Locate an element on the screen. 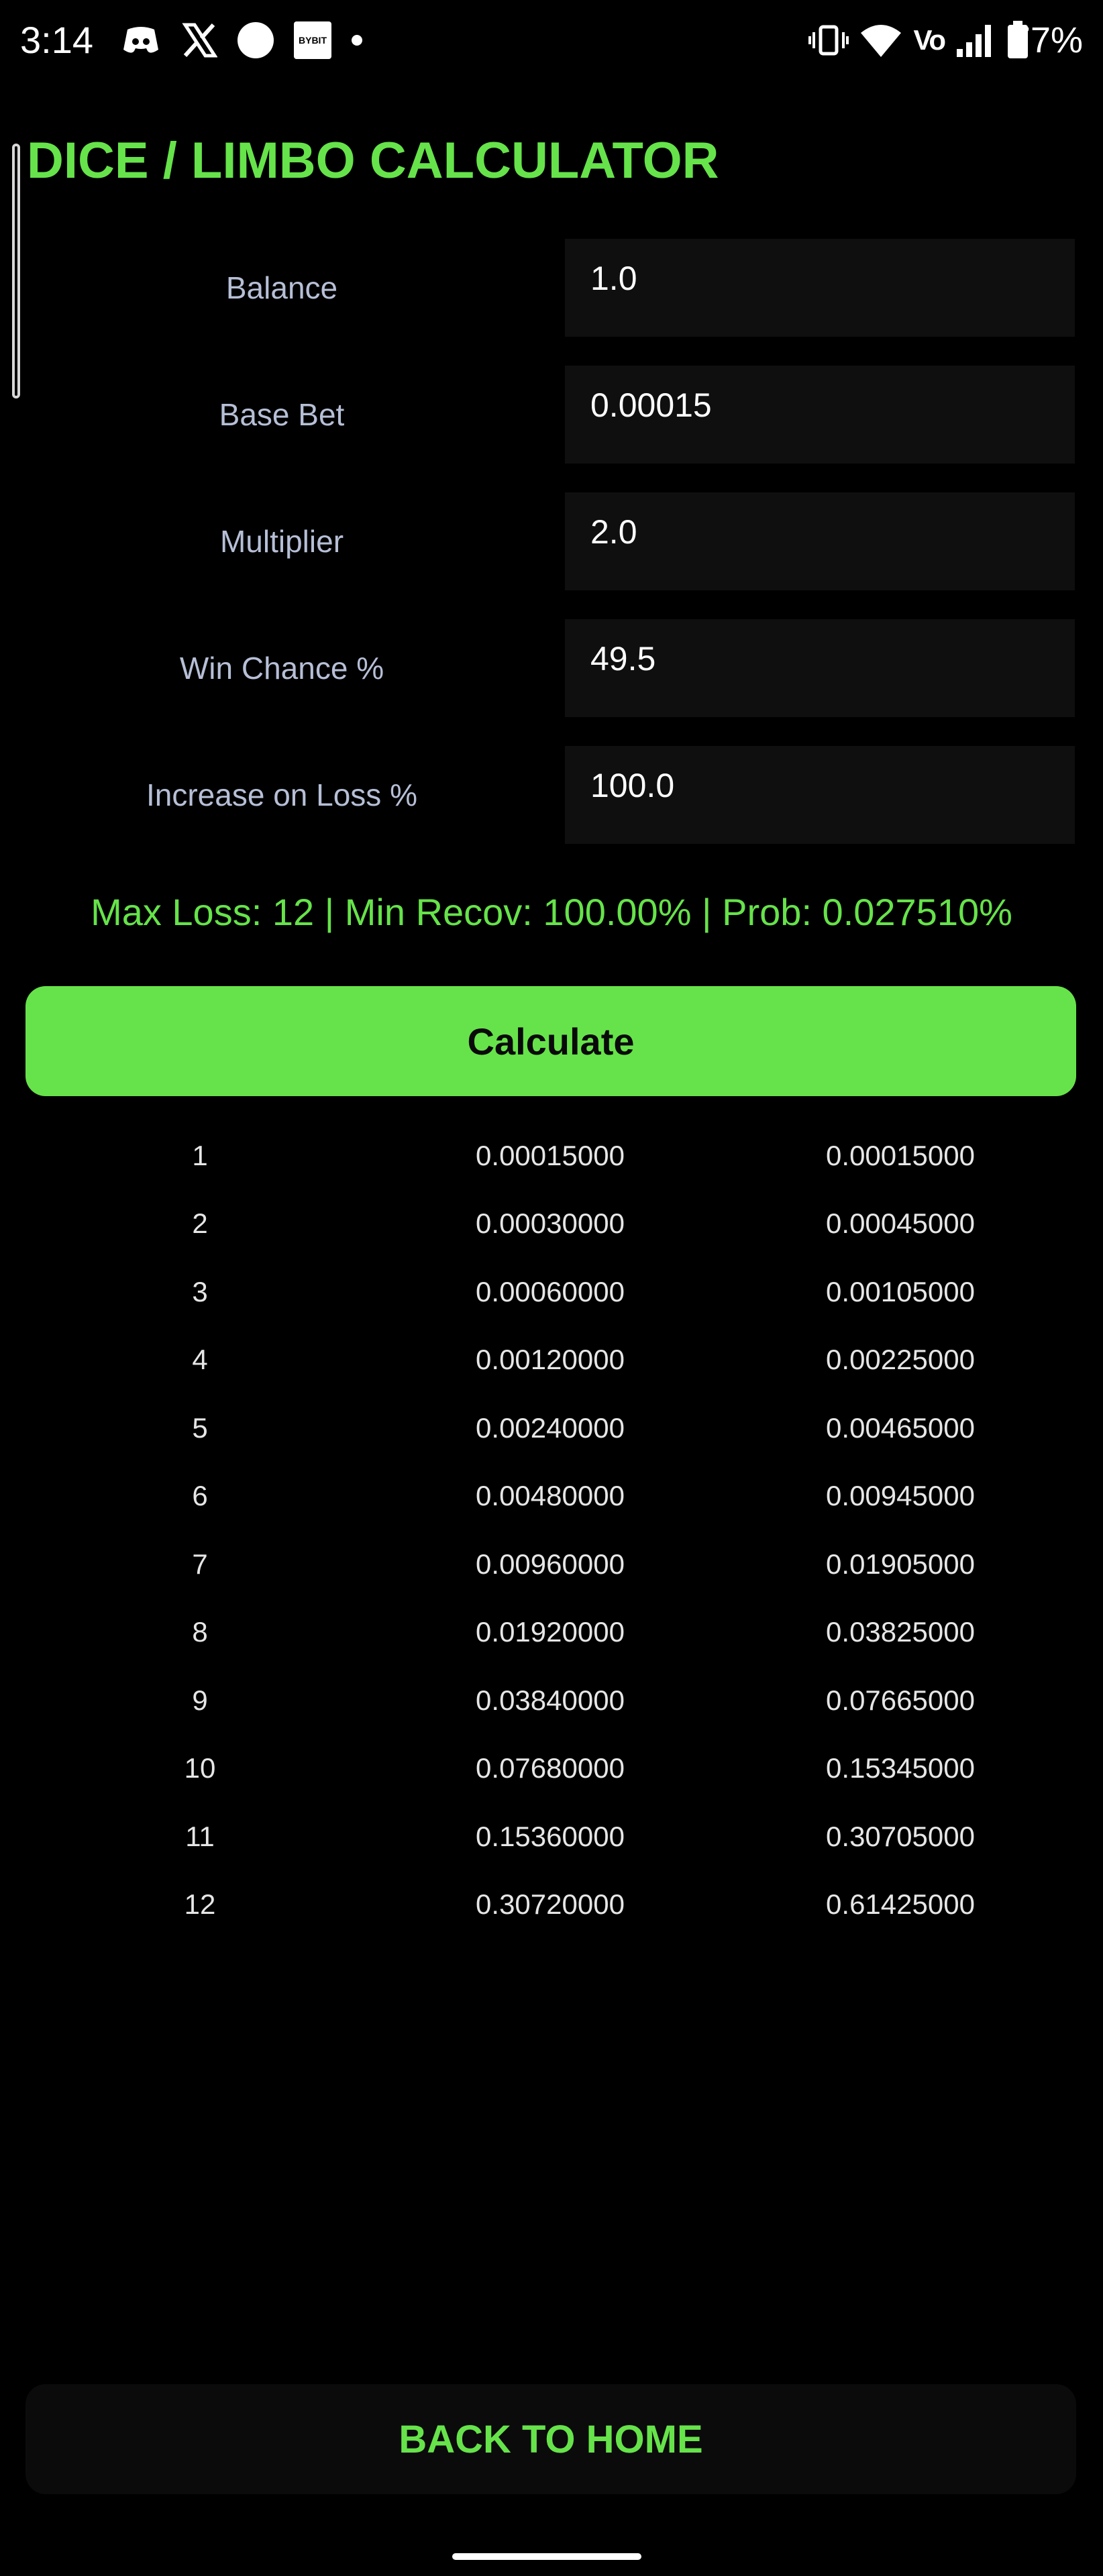 The image size is (1103, 2576). total-cell: 0.30705000 is located at coordinates (901, 1836).